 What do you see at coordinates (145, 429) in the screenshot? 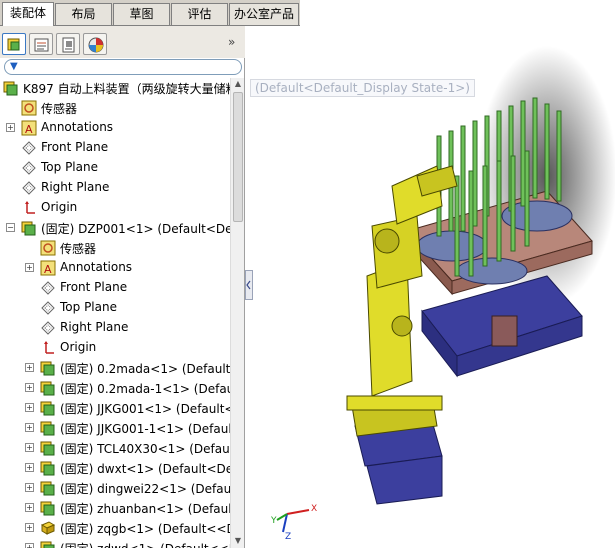
I see `tree-item-label: (固定) JJKG001-1<1> (Default` at bounding box center [145, 429].